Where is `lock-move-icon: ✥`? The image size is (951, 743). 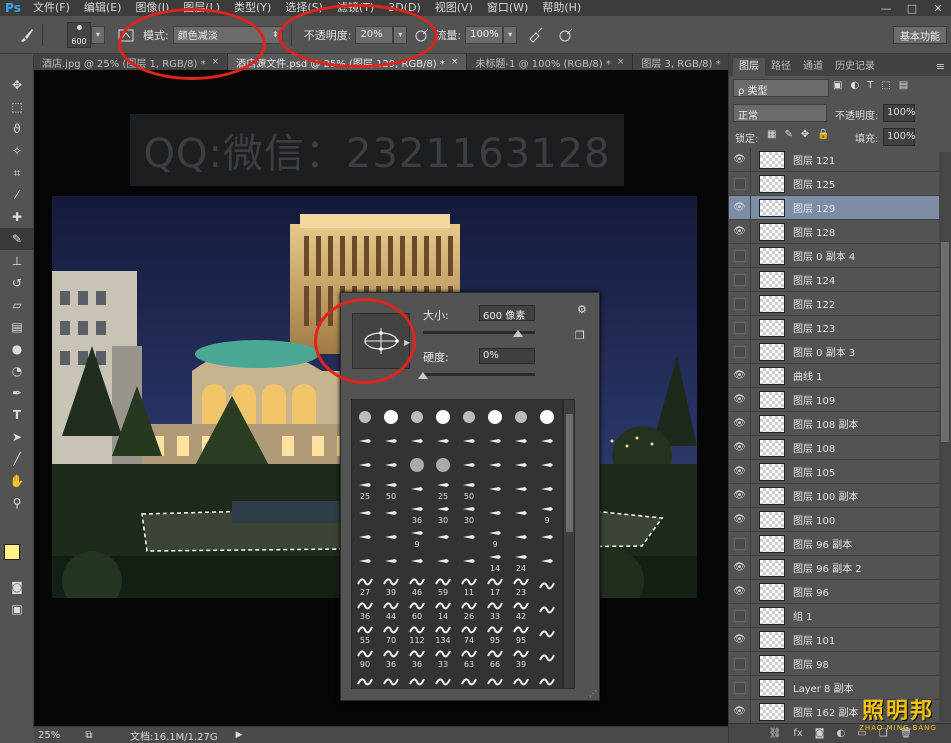 lock-move-icon: ✥ is located at coordinates (805, 134).